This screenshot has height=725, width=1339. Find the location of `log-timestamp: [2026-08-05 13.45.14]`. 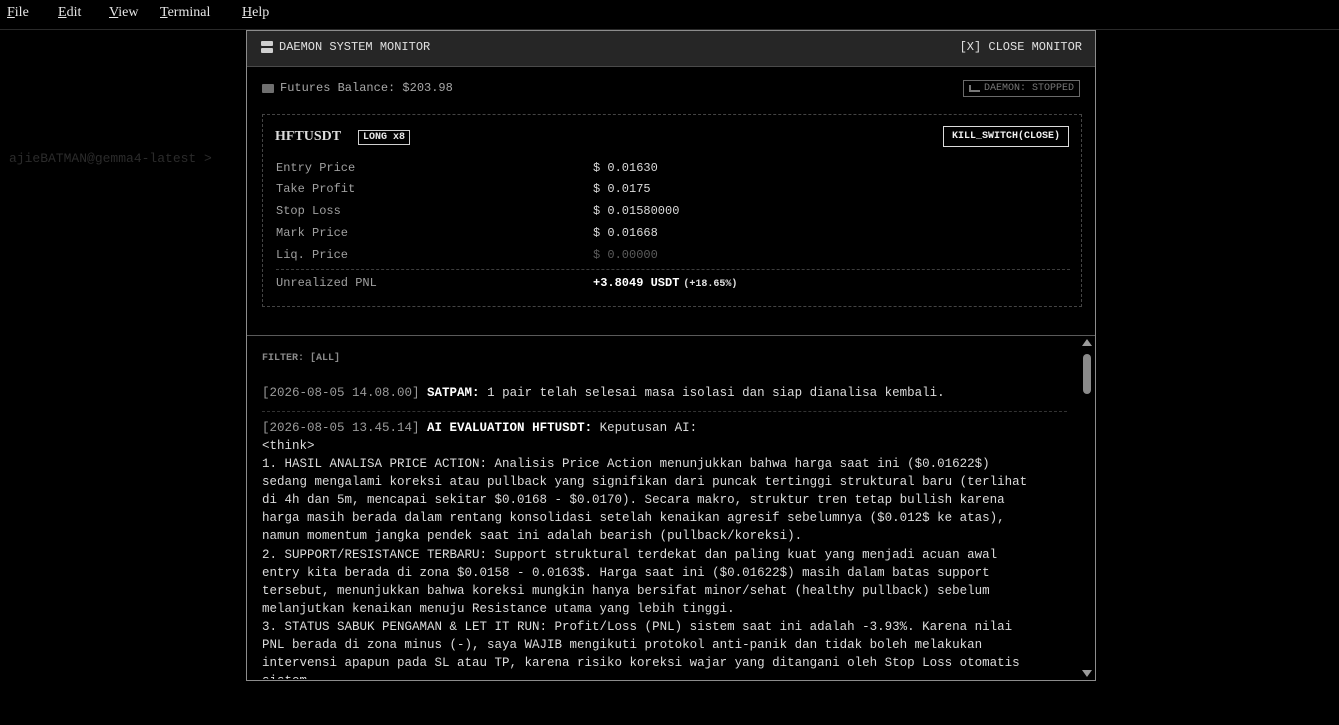

log-timestamp: [2026-08-05 13.45.14] is located at coordinates (341, 428).